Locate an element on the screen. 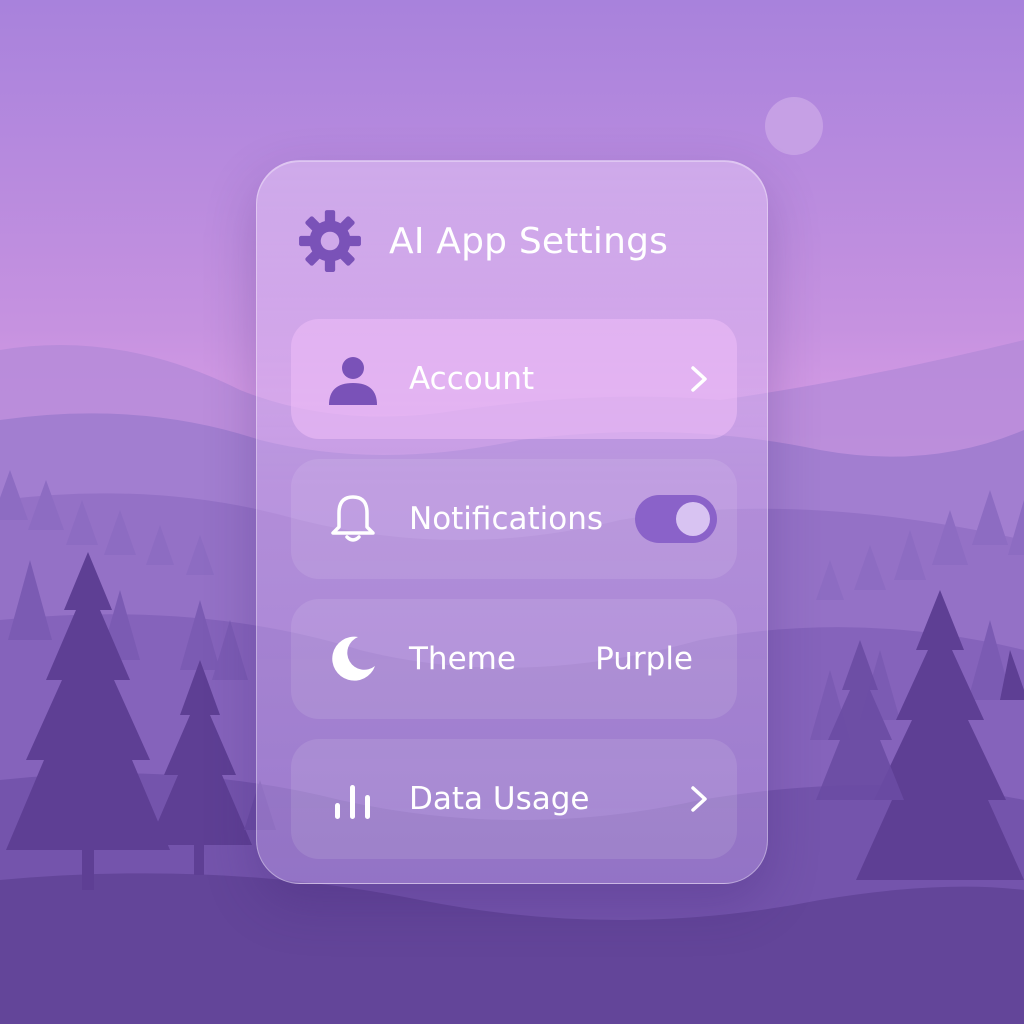 The image size is (1024, 1024). user-icon is located at coordinates (353, 381).